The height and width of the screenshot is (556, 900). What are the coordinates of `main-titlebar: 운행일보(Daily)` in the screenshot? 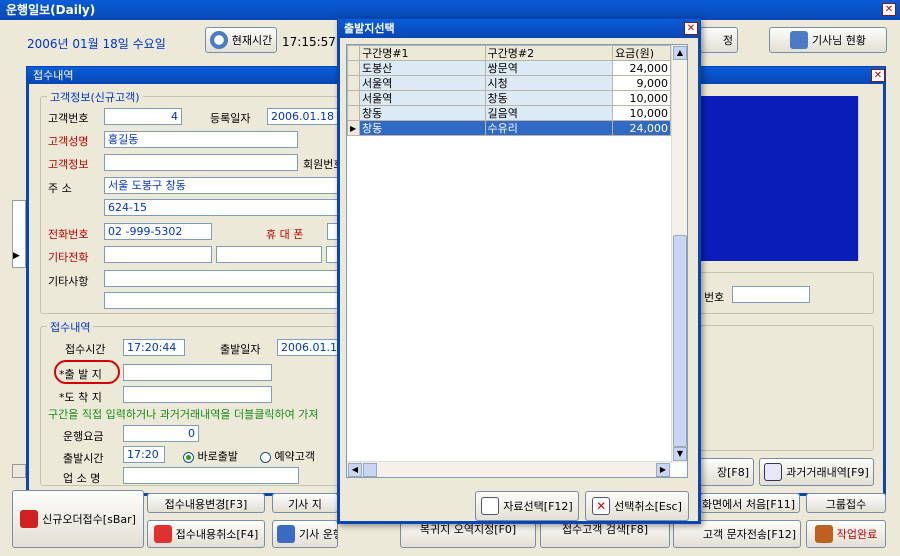 It's located at (450, 10).